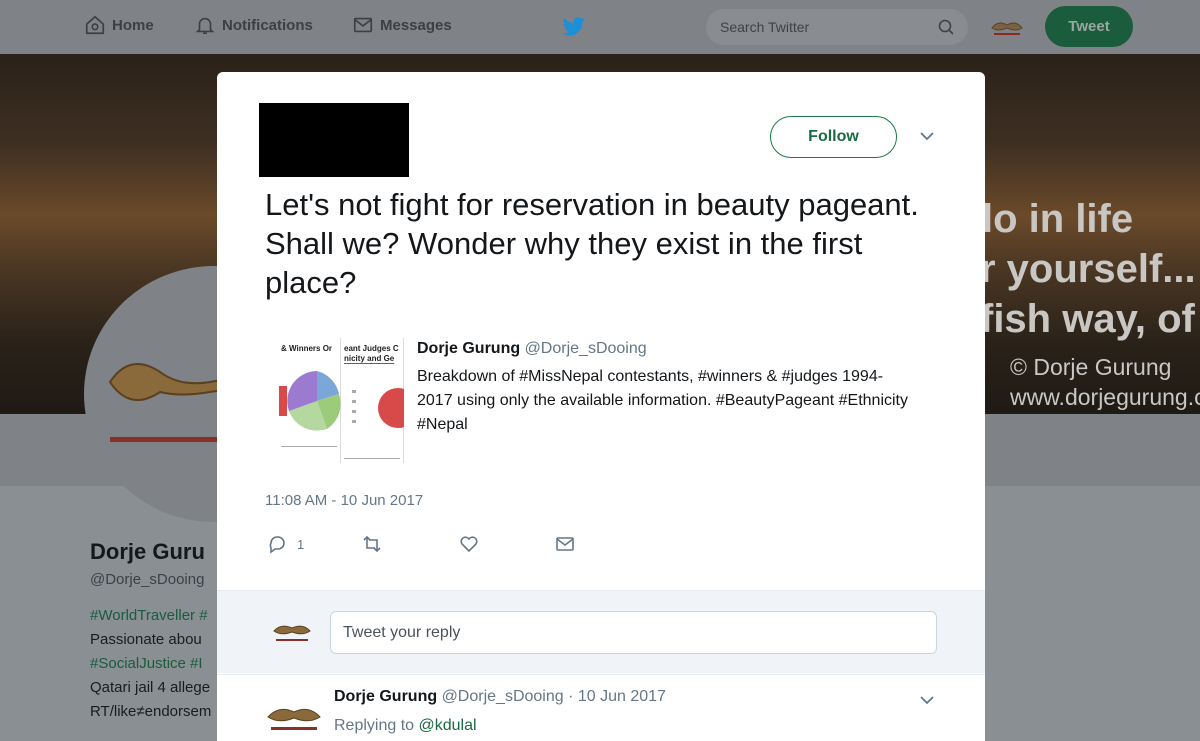 This screenshot has height=741, width=1200. What do you see at coordinates (469, 544) in the screenshot?
I see `heart-icon` at bounding box center [469, 544].